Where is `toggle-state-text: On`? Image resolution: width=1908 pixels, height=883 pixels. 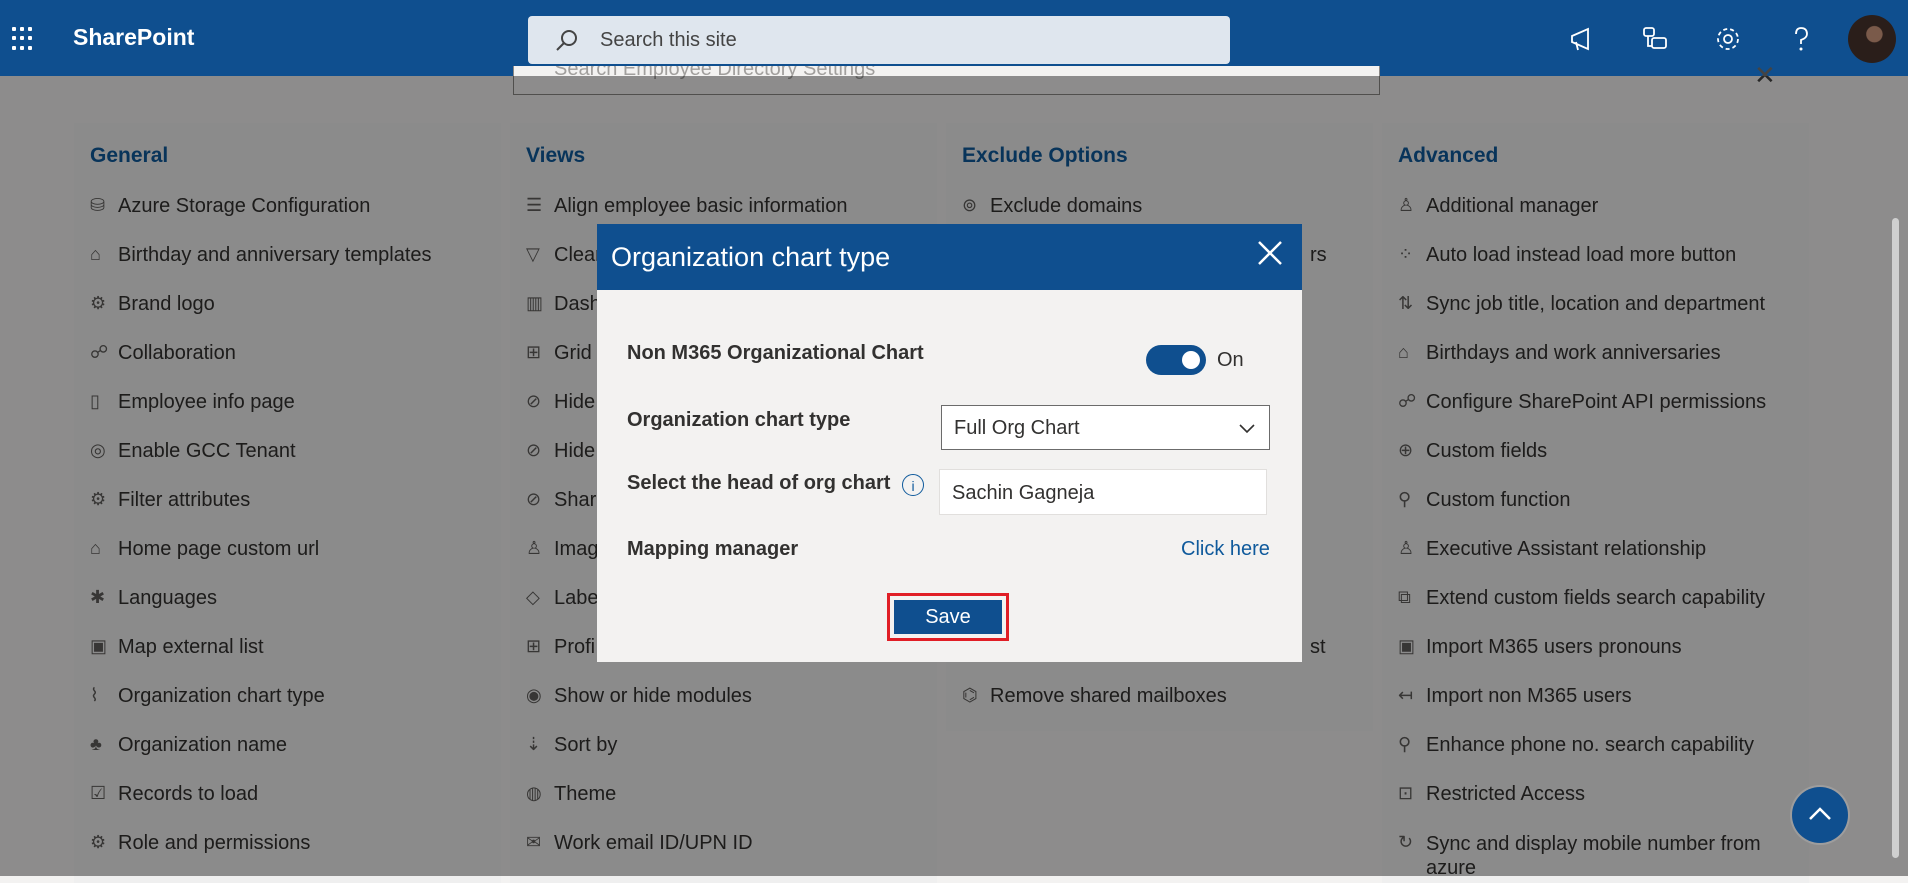 toggle-state-text: On is located at coordinates (1230, 360).